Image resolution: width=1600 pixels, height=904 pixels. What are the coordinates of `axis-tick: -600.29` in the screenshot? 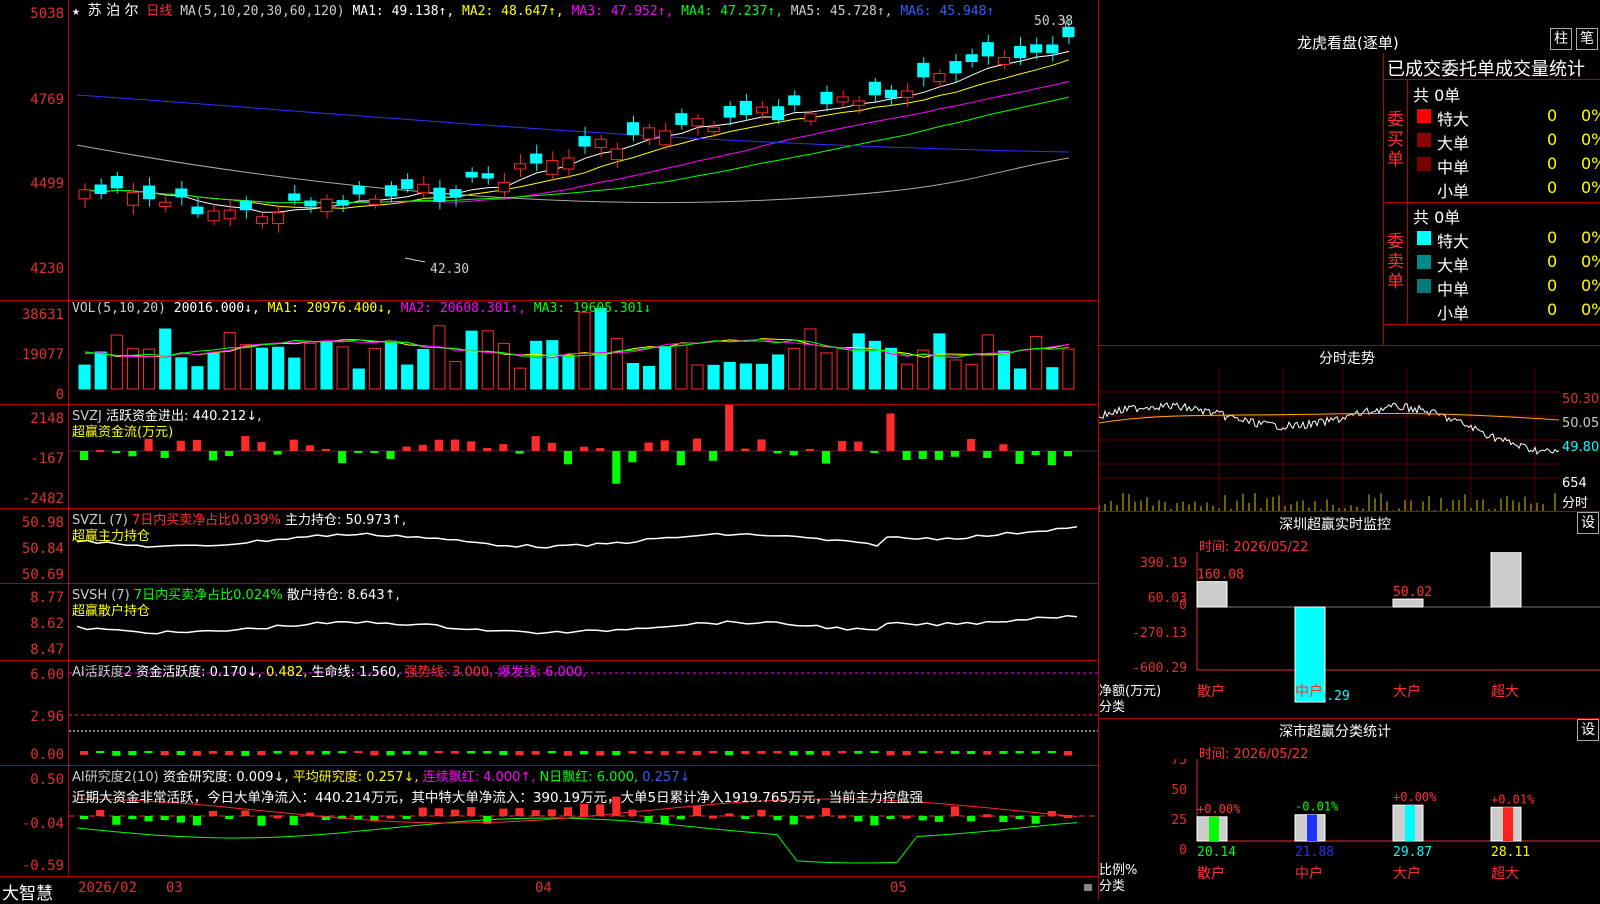 It's located at (1159, 668).